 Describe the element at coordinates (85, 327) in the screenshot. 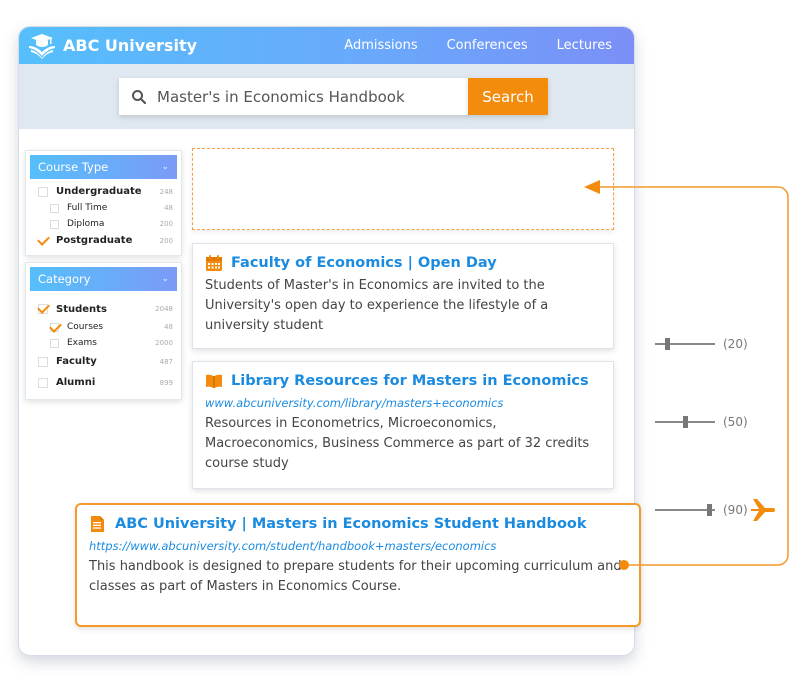

I see `option-label: Courses` at that location.